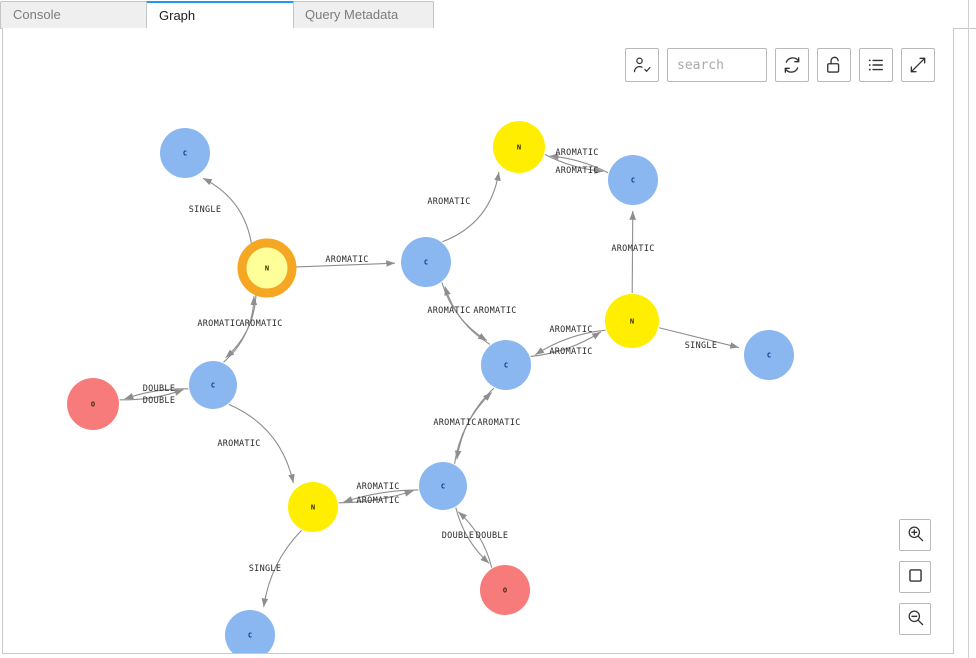 Image resolution: width=976 pixels, height=658 pixels. I want to click on expand-icon, so click(918, 65).